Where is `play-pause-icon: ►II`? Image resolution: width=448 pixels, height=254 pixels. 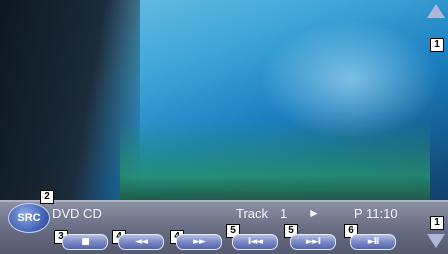
play-pause-icon: ►II is located at coordinates (373, 242).